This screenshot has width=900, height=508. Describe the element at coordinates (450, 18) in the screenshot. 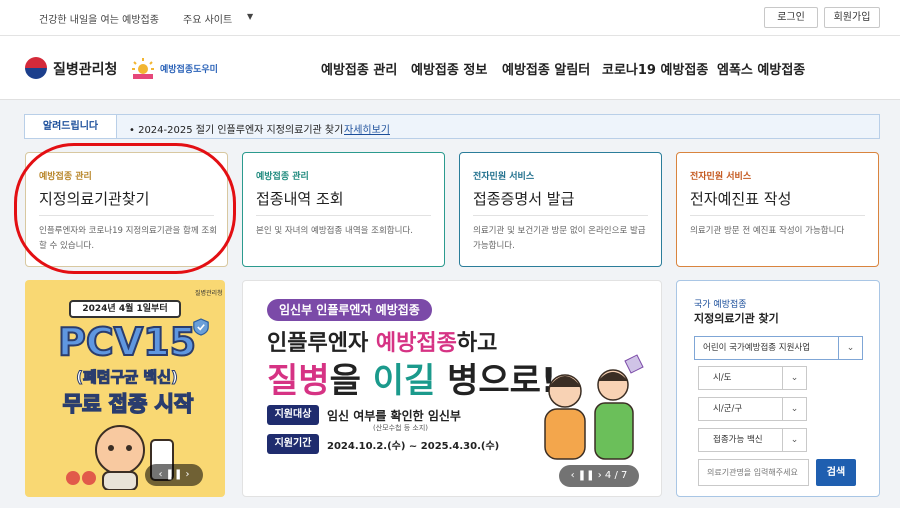

I see `utility-bar: 건강한 내일을 여는 예방접종 주요 사이트 ▼ 로그인 회원가입` at that location.